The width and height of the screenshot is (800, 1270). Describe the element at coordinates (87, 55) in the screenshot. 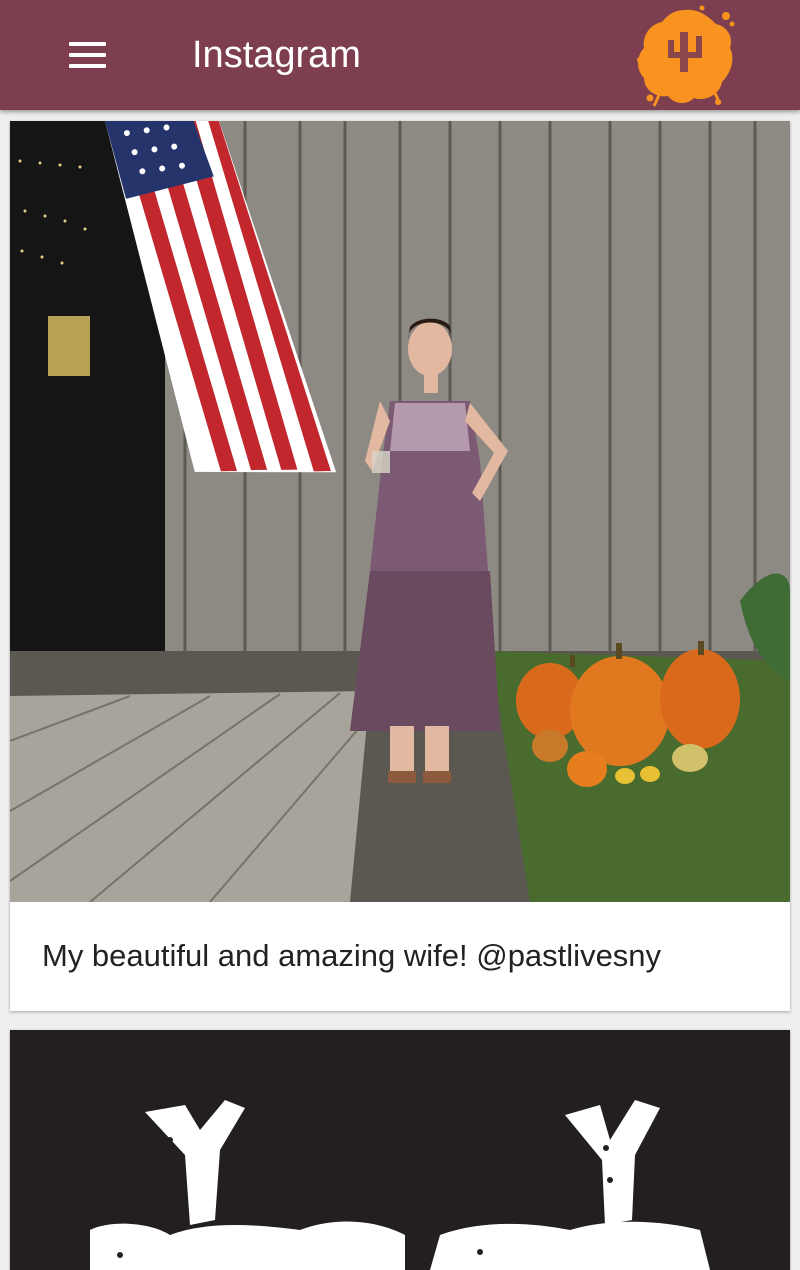

I see `menu-button` at that location.